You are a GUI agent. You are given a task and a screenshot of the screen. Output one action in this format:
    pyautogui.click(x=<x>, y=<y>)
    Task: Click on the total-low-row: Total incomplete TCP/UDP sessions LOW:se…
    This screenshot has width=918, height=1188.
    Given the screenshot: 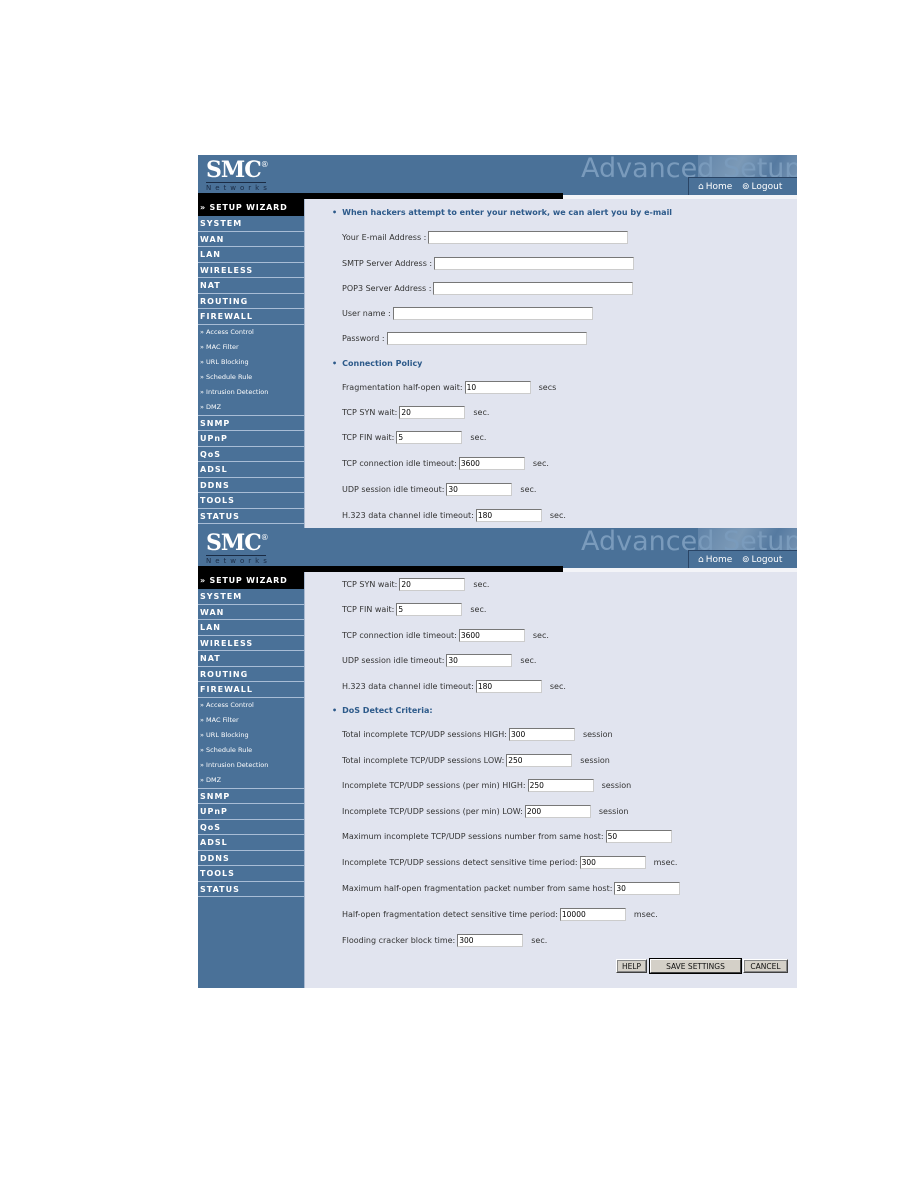 What is the action you would take?
    pyautogui.click(x=476, y=760)
    